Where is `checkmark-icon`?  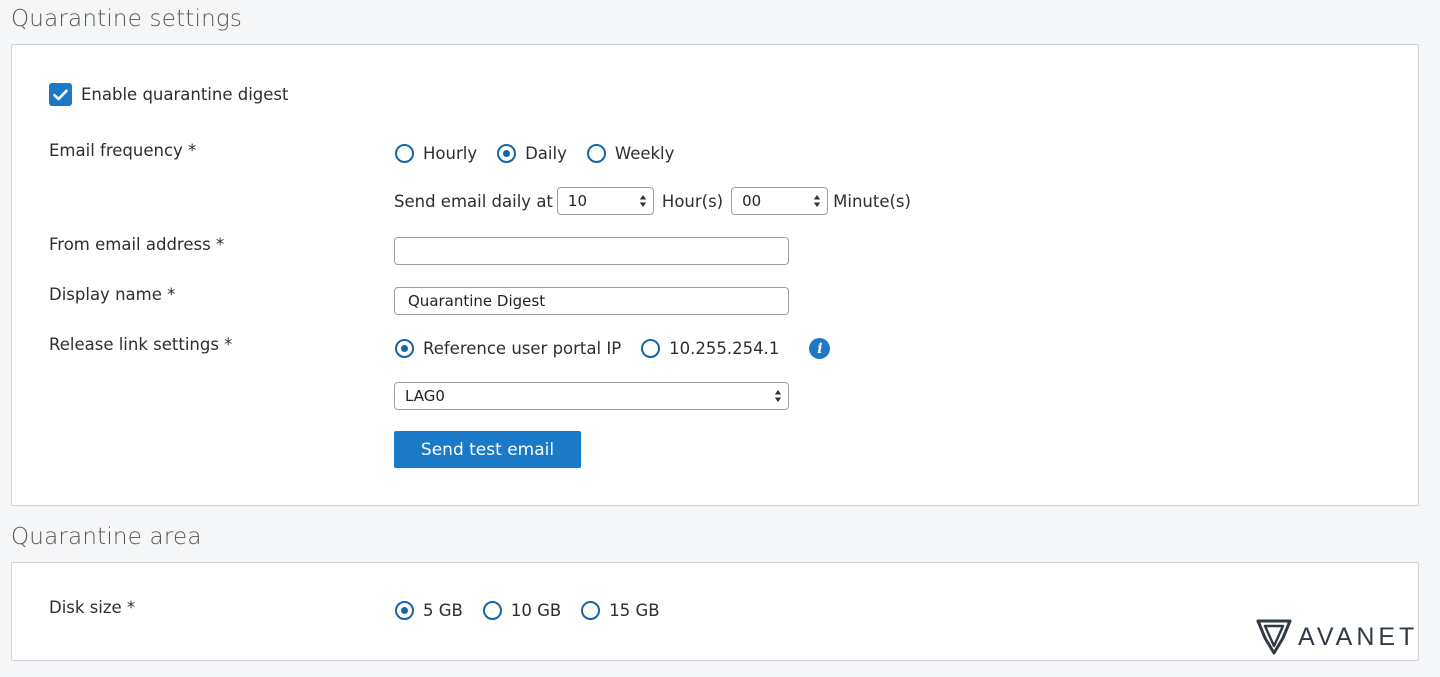 checkmark-icon is located at coordinates (60, 94).